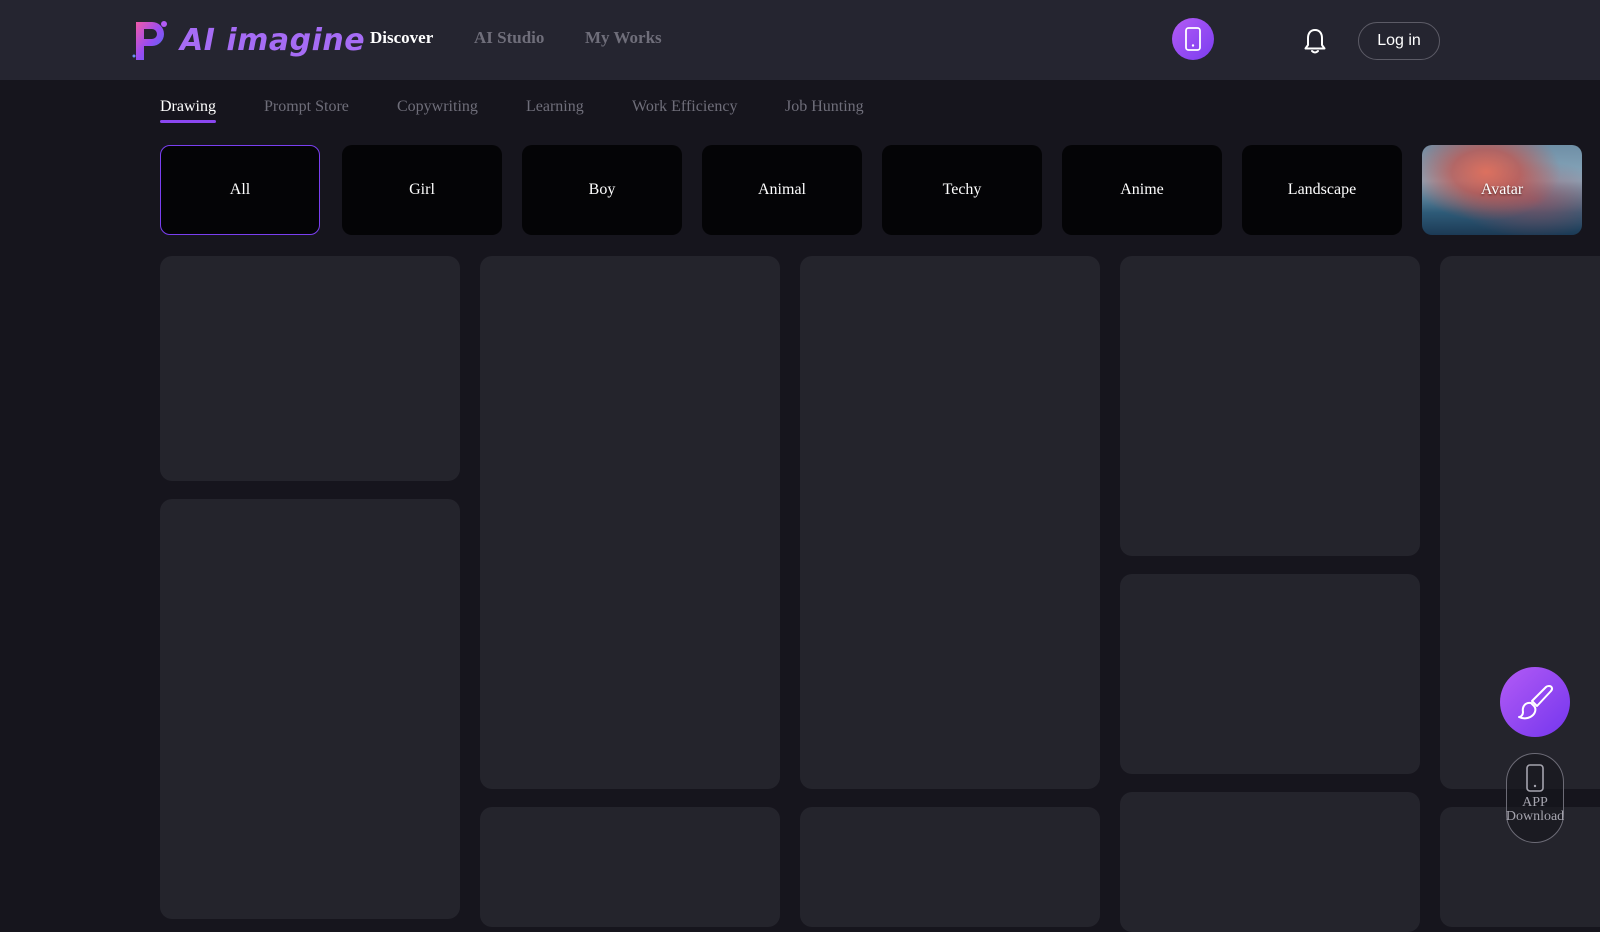 Image resolution: width=1600 pixels, height=932 pixels. What do you see at coordinates (623, 38) in the screenshot?
I see `nav-my-works: My Works` at bounding box center [623, 38].